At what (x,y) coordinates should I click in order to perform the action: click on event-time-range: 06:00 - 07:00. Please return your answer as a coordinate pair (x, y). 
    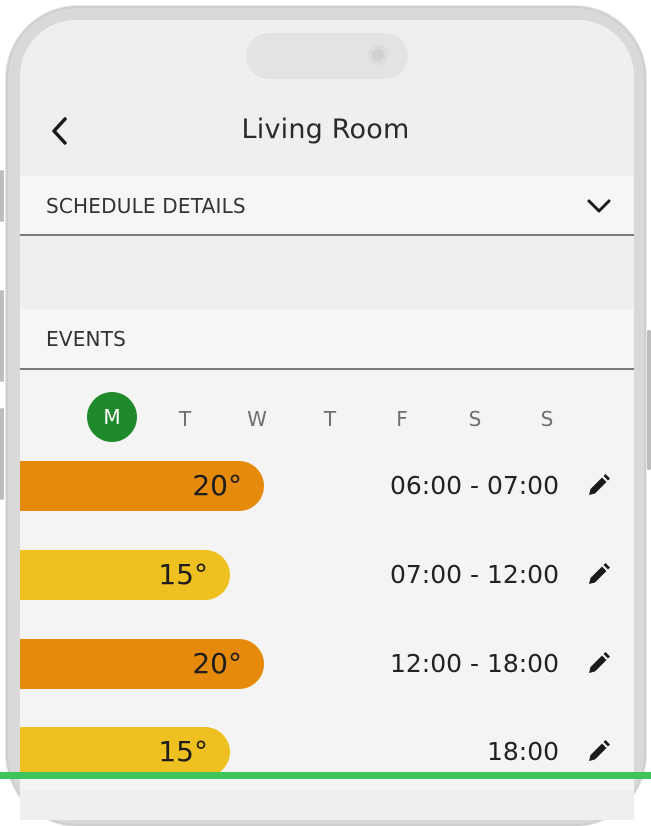
    Looking at the image, I should click on (474, 485).